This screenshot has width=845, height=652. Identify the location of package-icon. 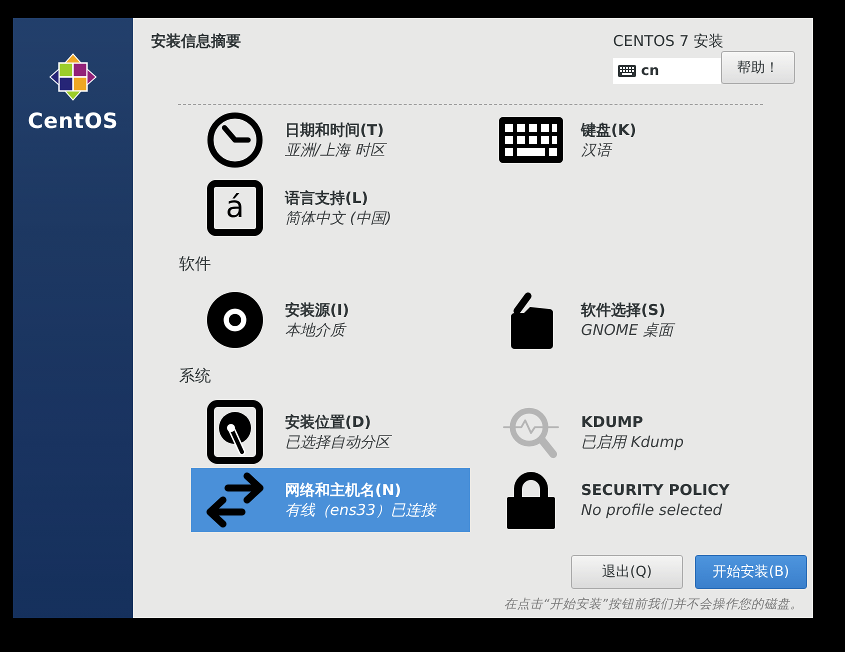
(531, 320).